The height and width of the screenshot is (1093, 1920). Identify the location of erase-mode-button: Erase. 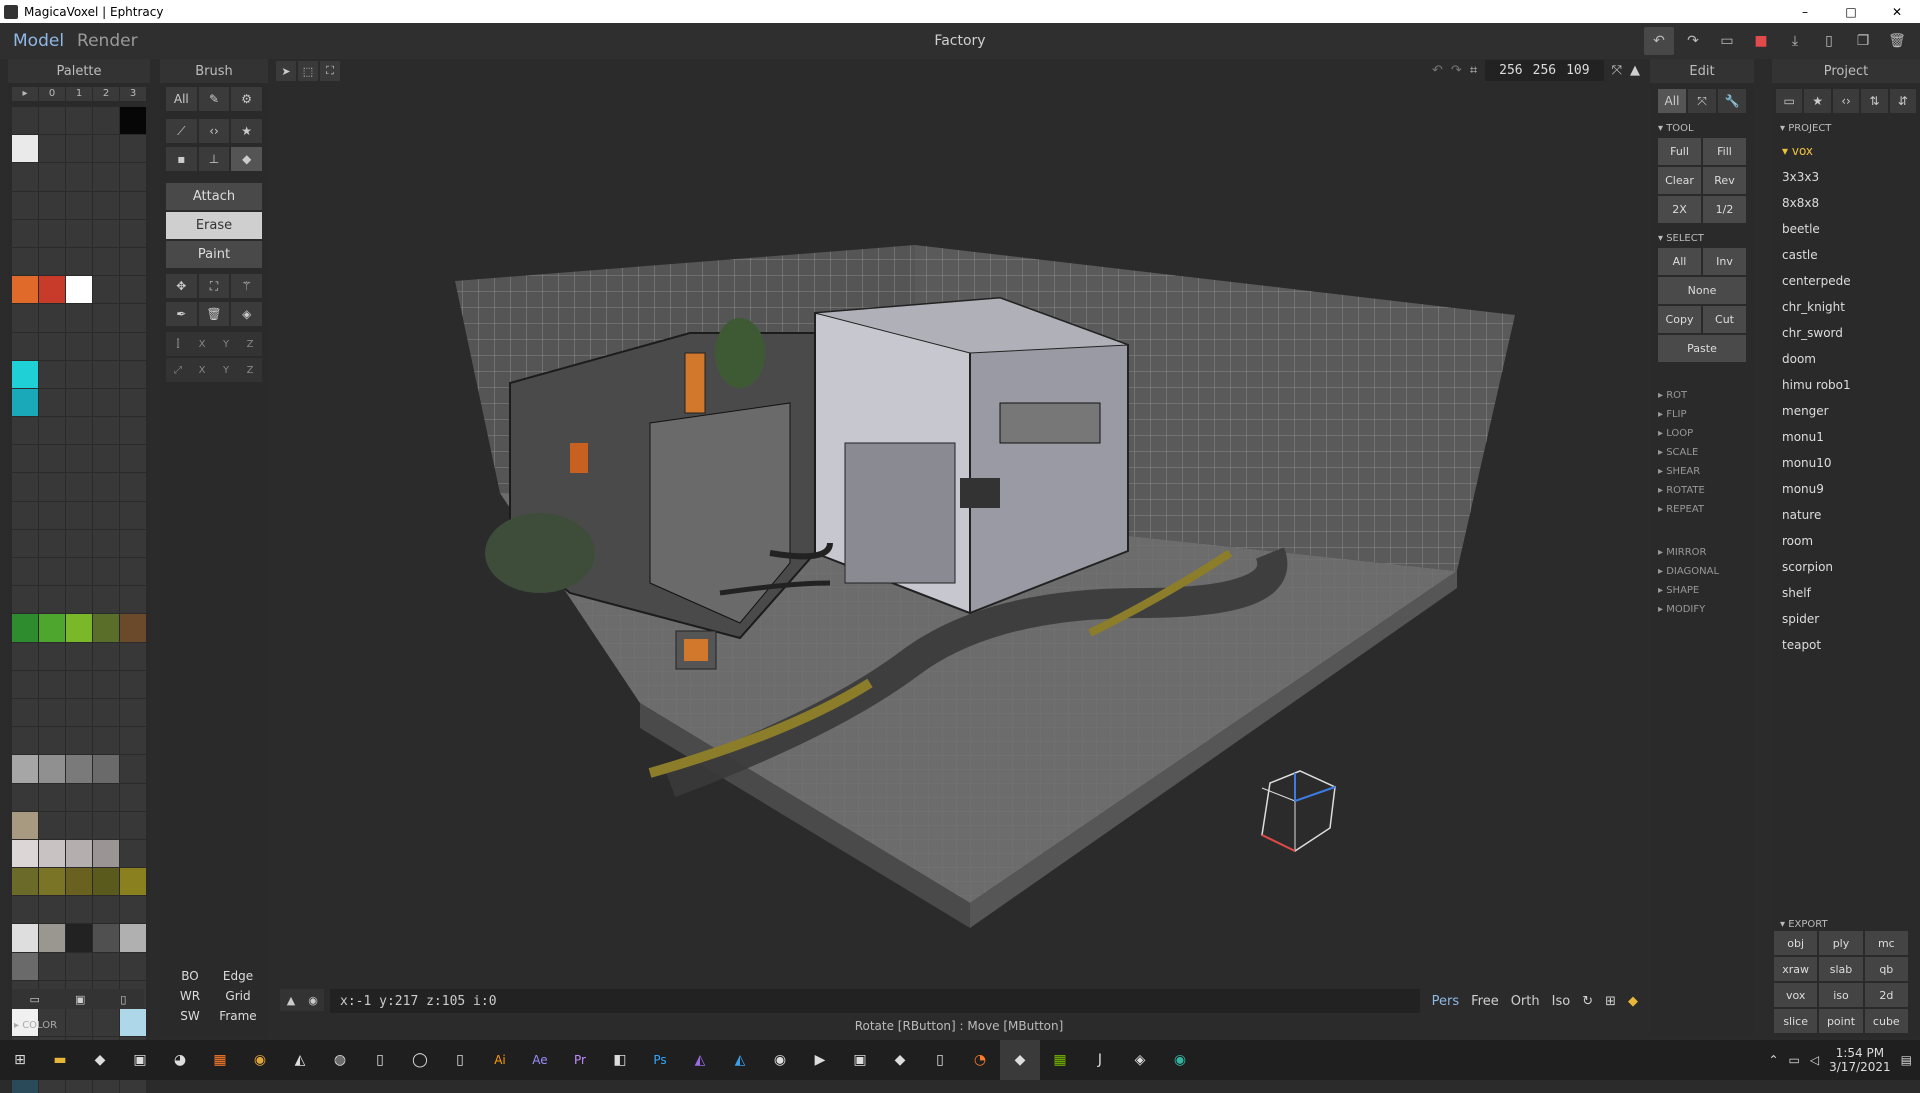
(214, 225).